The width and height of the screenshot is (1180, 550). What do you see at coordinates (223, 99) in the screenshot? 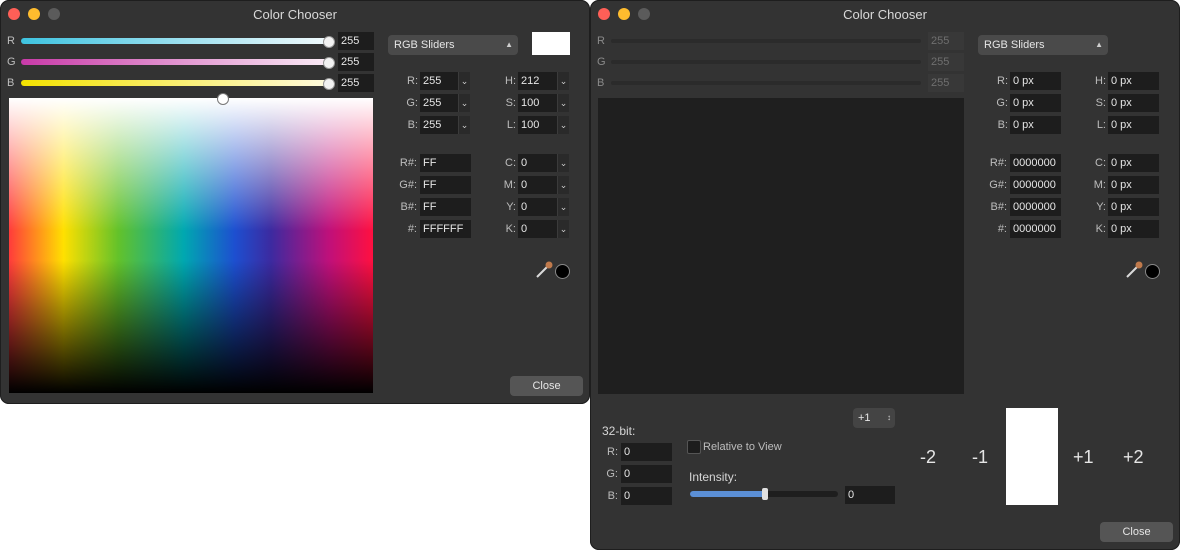
I see `spectrum-picker-handle` at bounding box center [223, 99].